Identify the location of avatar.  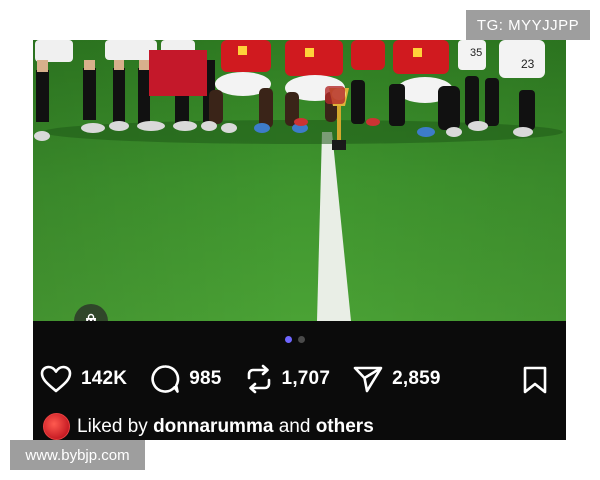
(56, 426).